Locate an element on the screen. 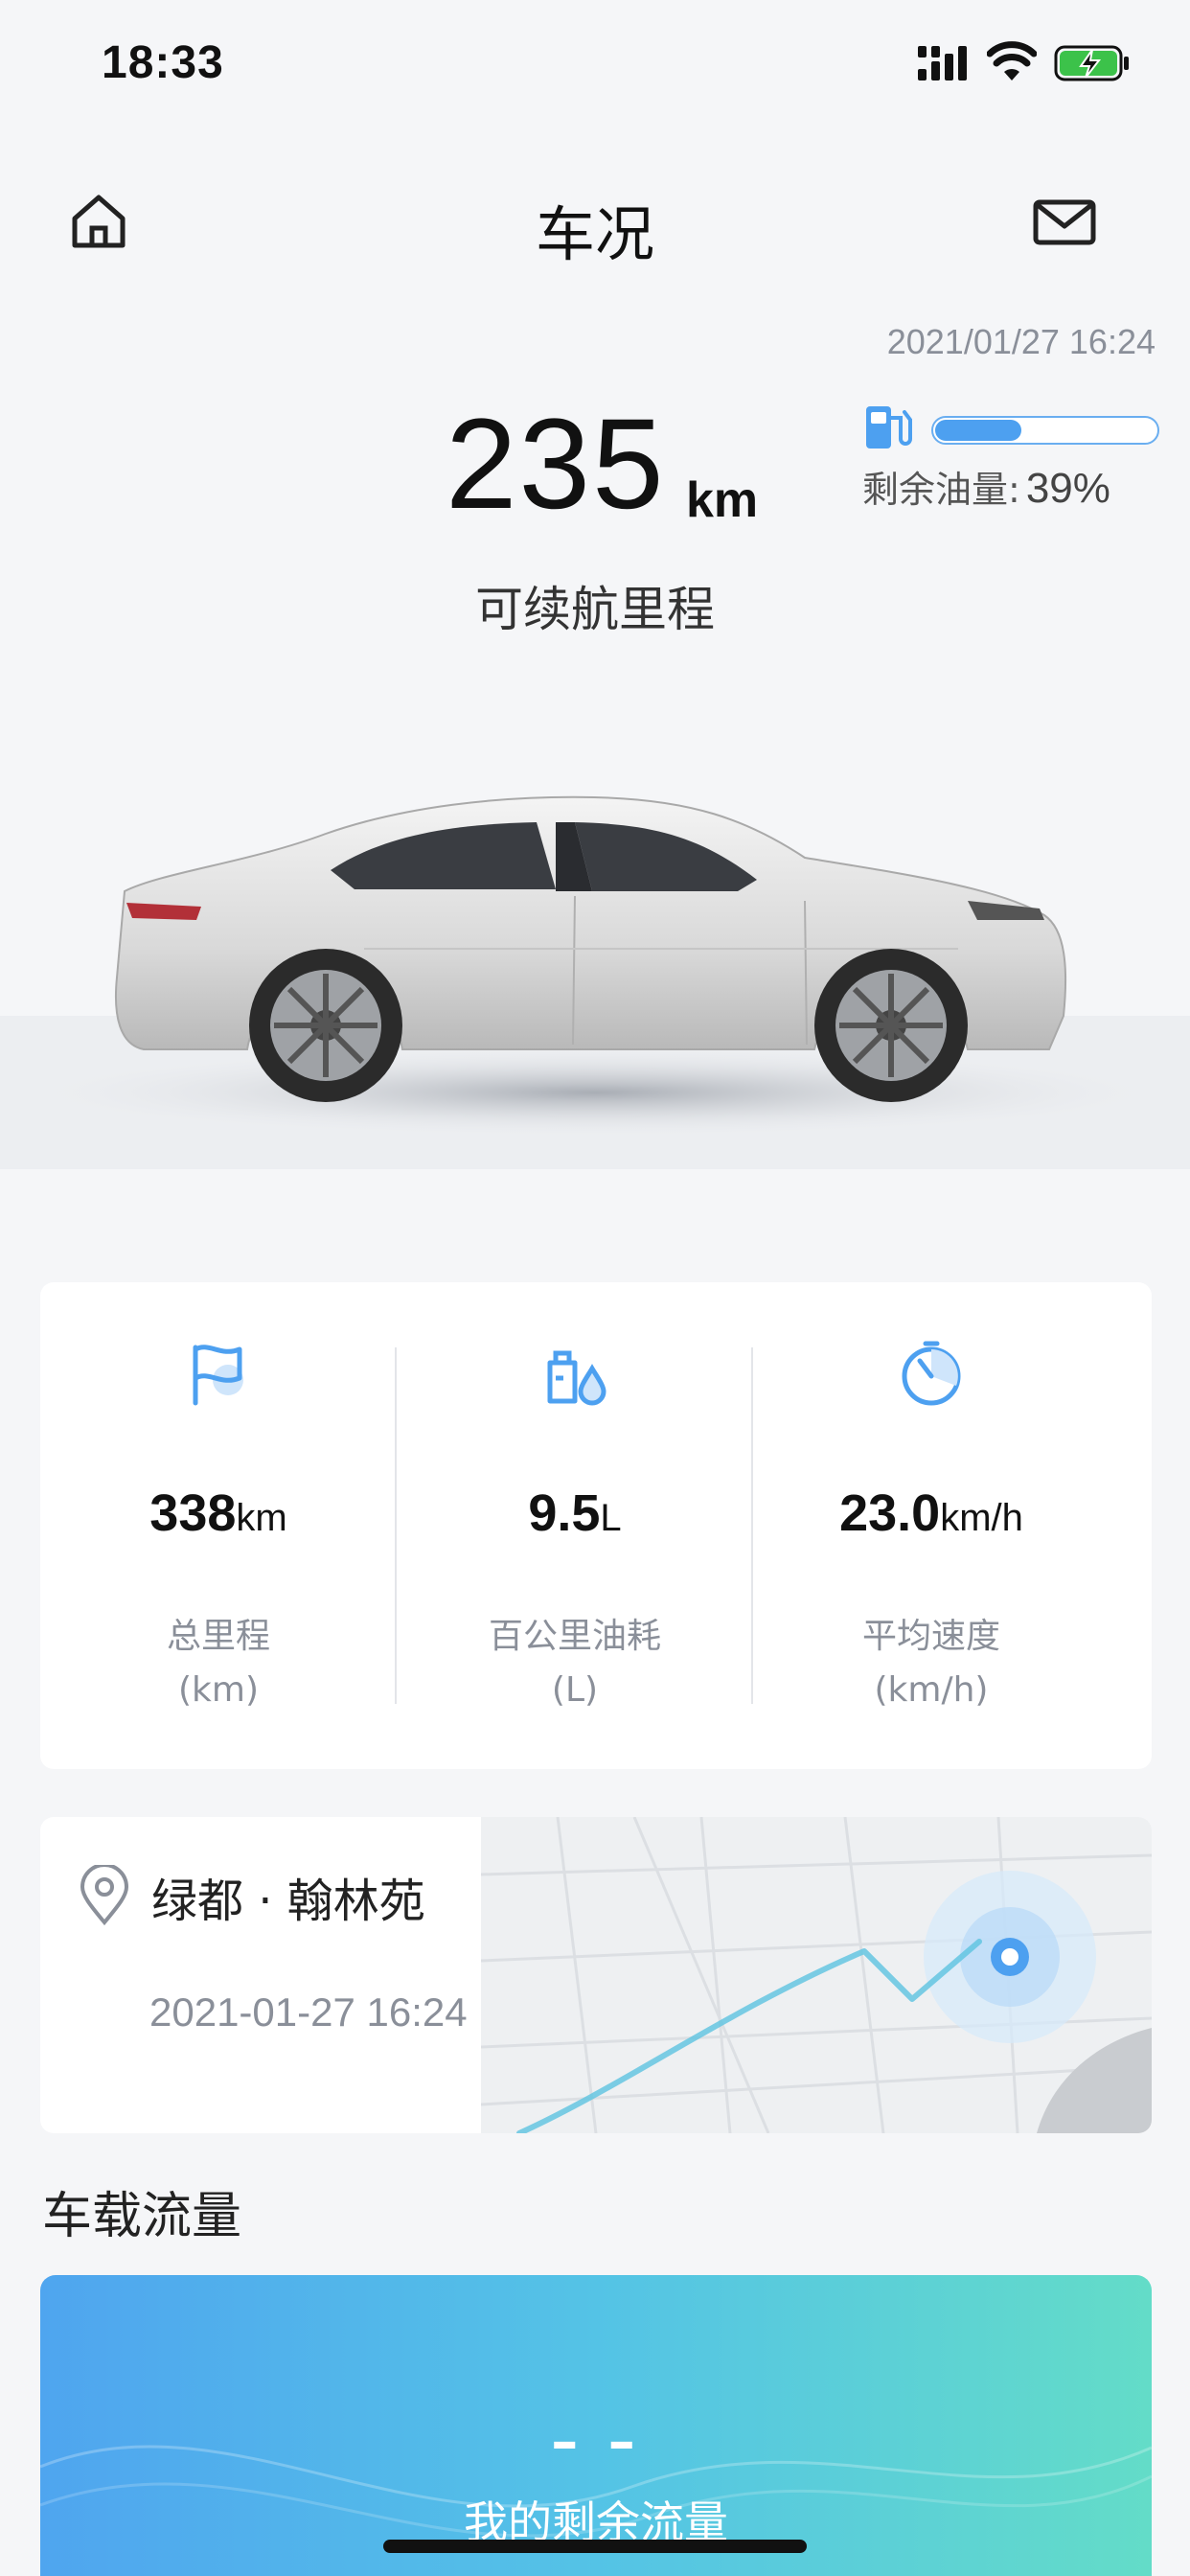  vehicle-location-card: 绿都 · 翰林苑 2021-01-27 16:24 is located at coordinates (596, 1975).